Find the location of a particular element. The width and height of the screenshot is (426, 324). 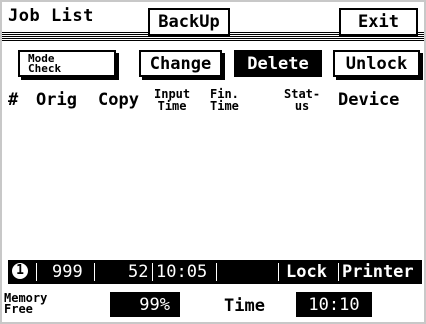

col-header-fin-time: Fin. Time is located at coordinates (224, 100).